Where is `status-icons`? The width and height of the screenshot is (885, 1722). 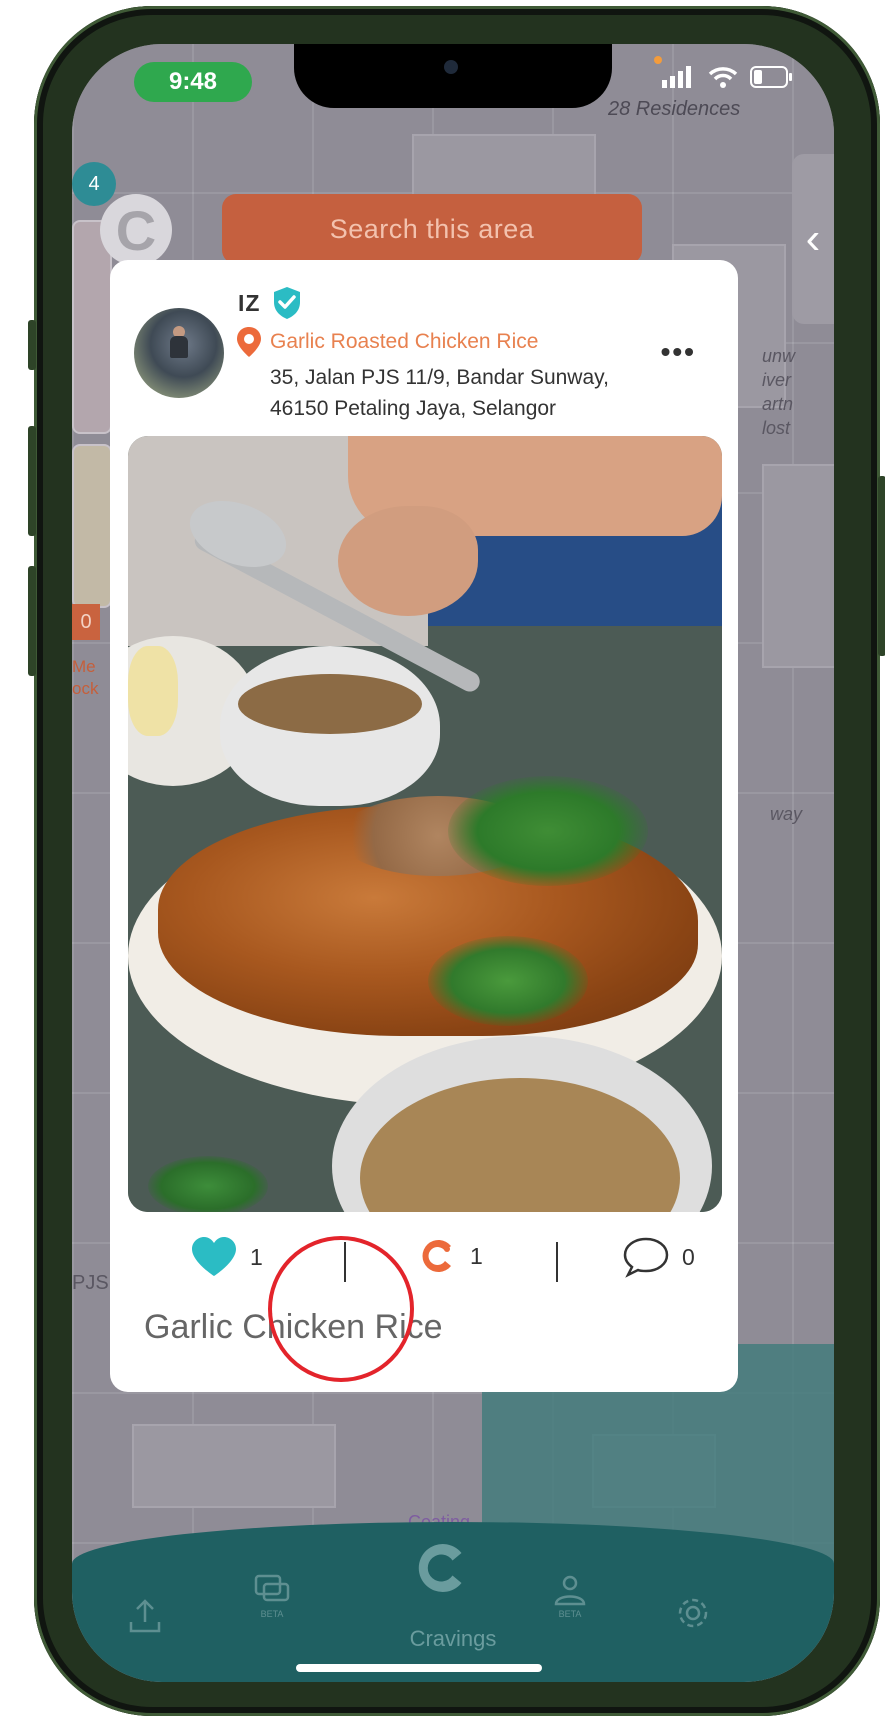 status-icons is located at coordinates (728, 77).